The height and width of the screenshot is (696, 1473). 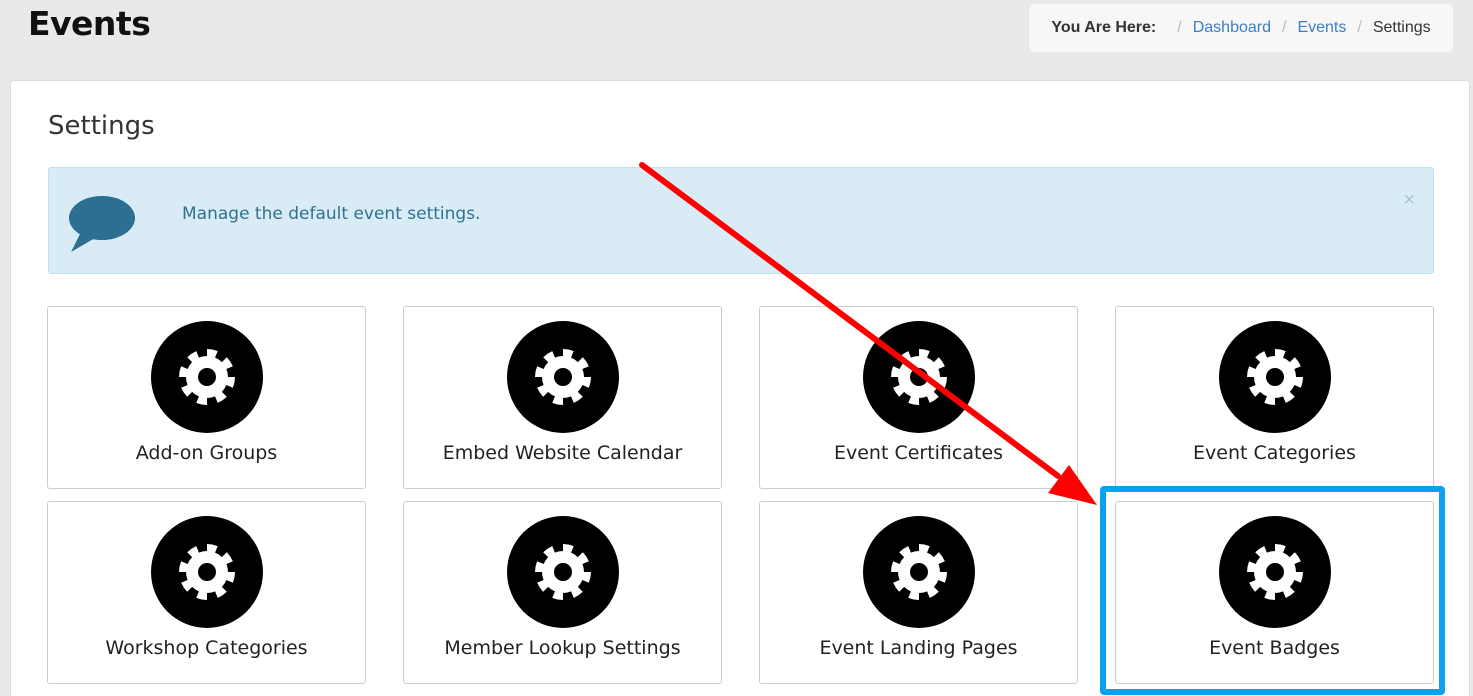 I want to click on alert-text: Manage the default event settings., so click(x=331, y=214).